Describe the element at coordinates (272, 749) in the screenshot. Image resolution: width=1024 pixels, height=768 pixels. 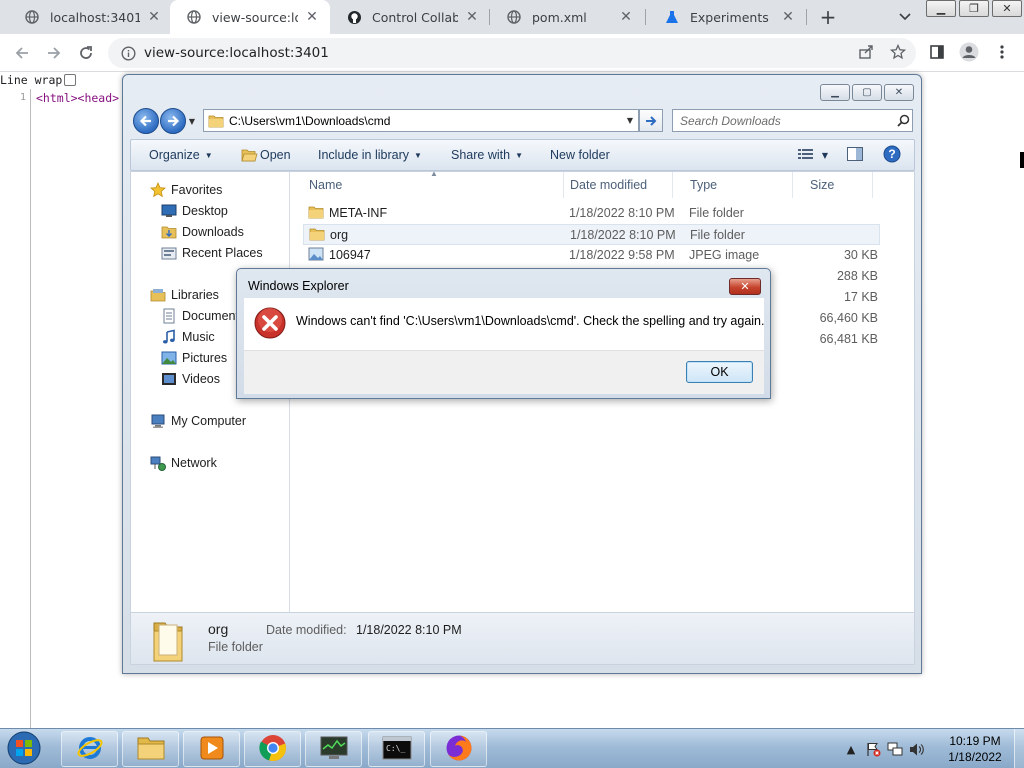
I see `taskbar-chrome` at that location.